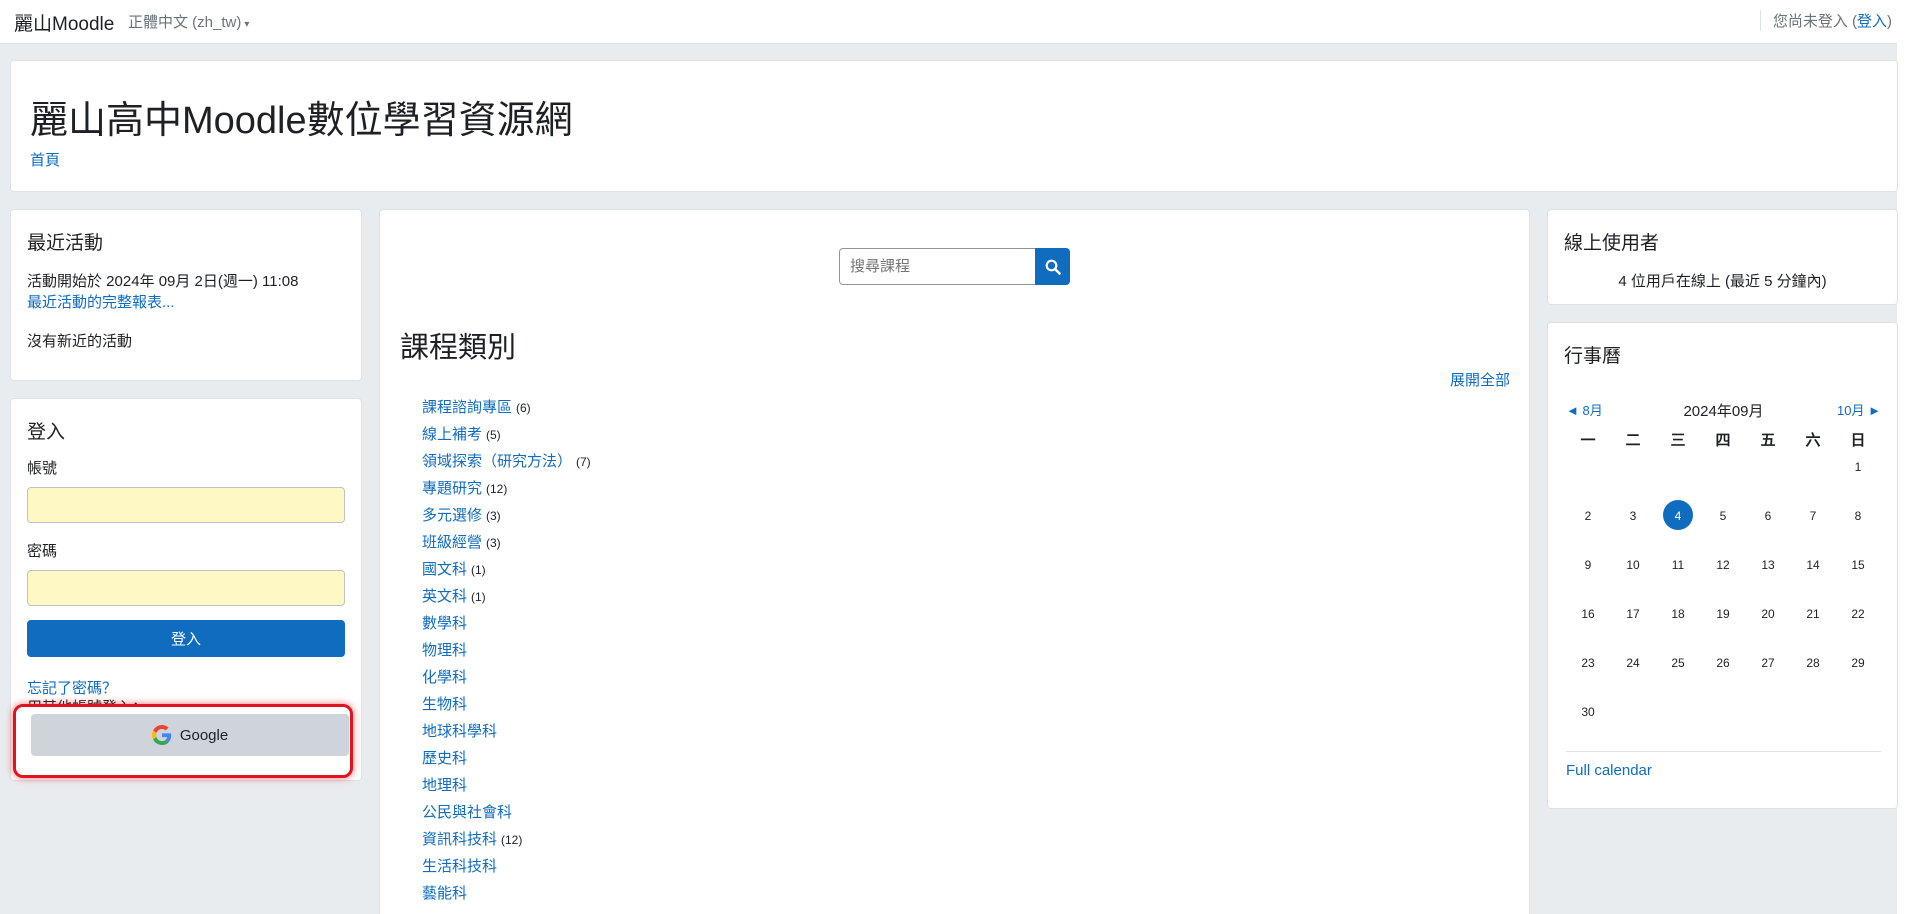  Describe the element at coordinates (1678, 663) in the screenshot. I see `calendar-day: 25` at that location.